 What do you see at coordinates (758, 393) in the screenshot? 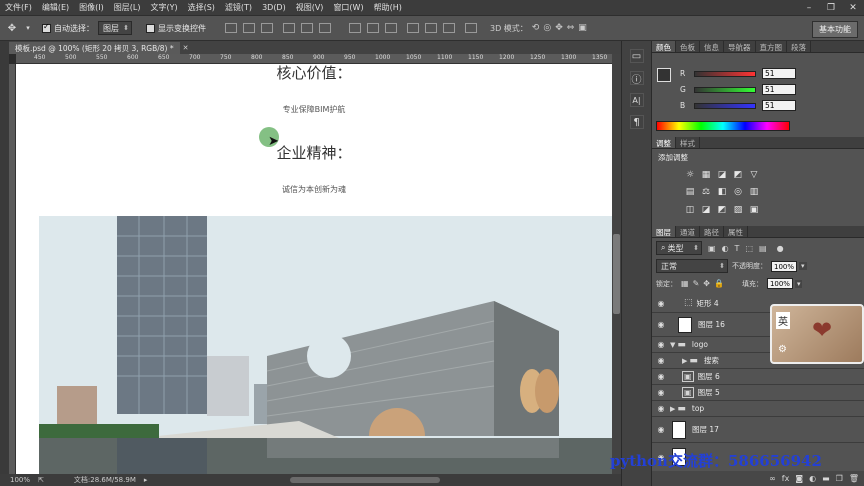
I see `layer-row: ◉ ▣ 图层 5` at bounding box center [758, 393].